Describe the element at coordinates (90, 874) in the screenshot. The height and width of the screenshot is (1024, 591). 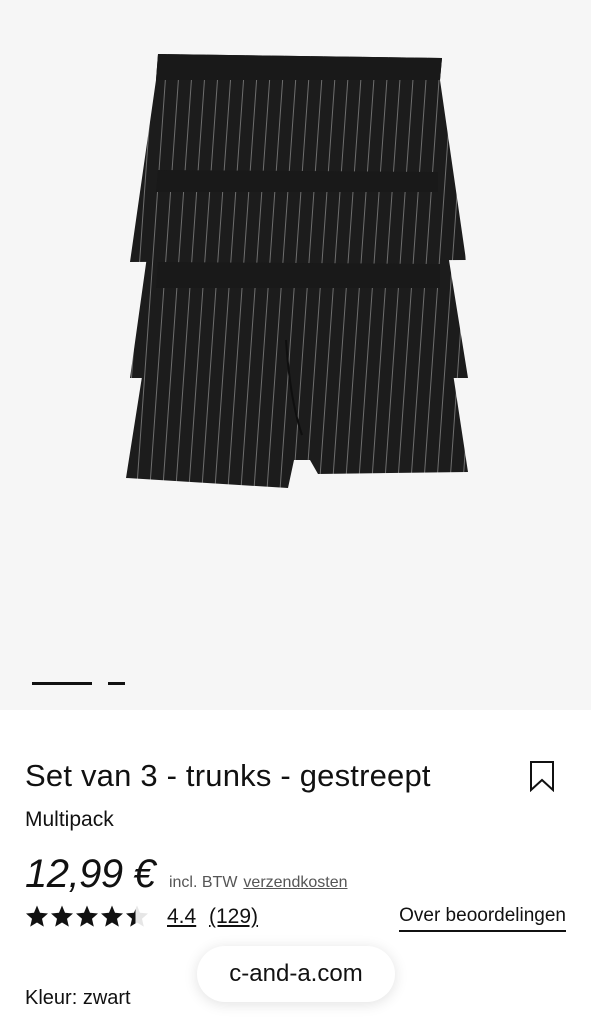
I see `product-price: 12,99 €` at that location.